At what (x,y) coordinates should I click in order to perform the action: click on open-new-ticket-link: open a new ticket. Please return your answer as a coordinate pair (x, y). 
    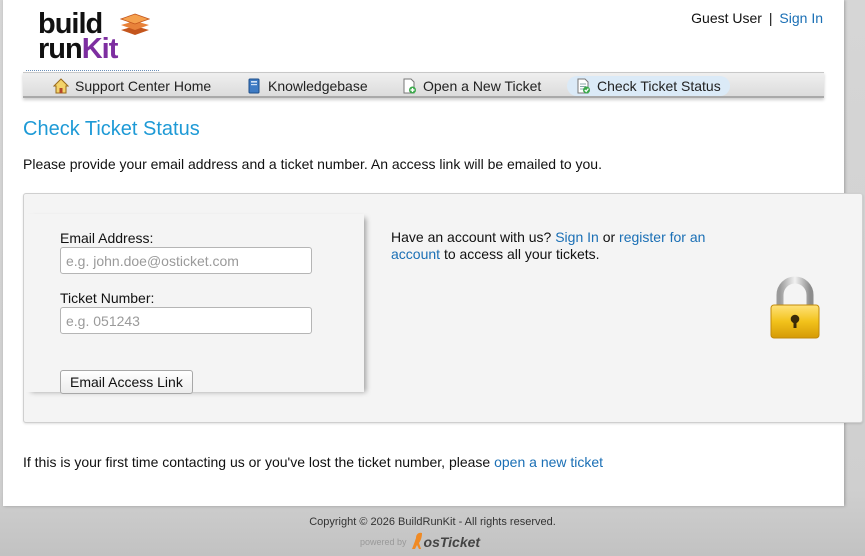
    Looking at the image, I should click on (548, 462).